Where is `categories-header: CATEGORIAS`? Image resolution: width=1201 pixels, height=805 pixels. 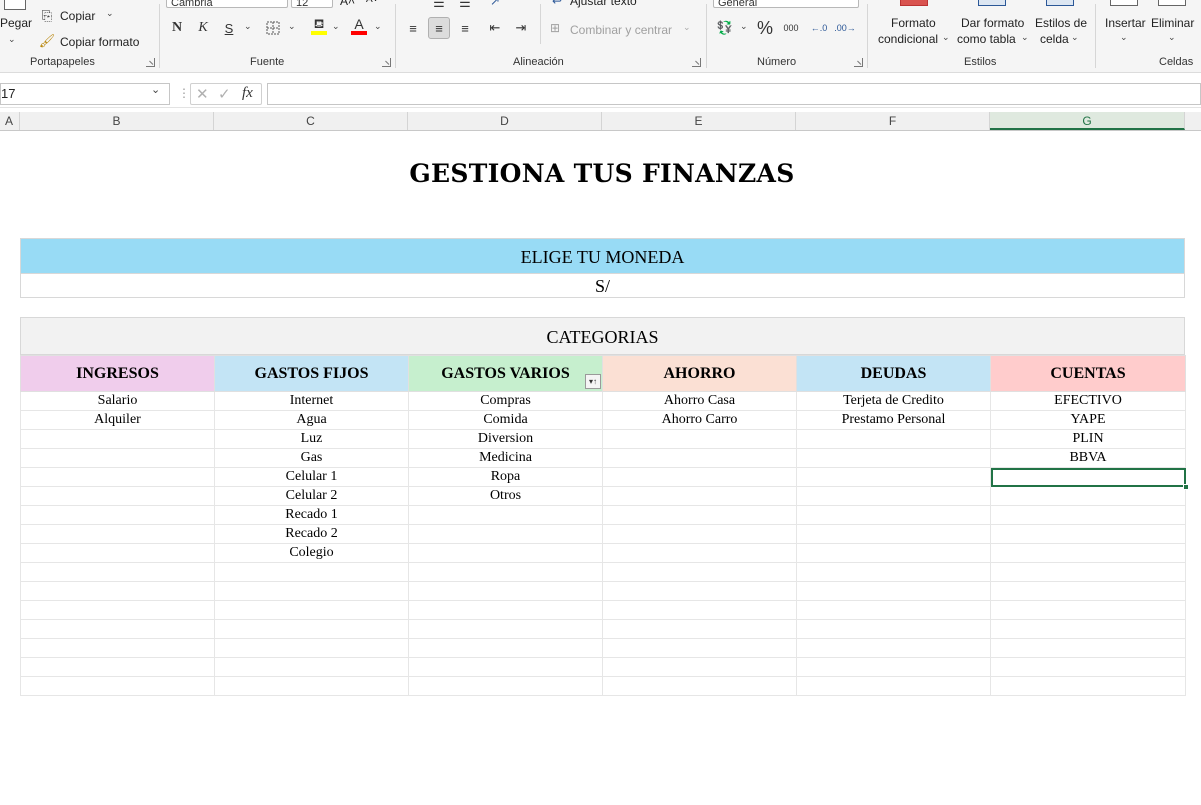 categories-header: CATEGORIAS is located at coordinates (602, 336).